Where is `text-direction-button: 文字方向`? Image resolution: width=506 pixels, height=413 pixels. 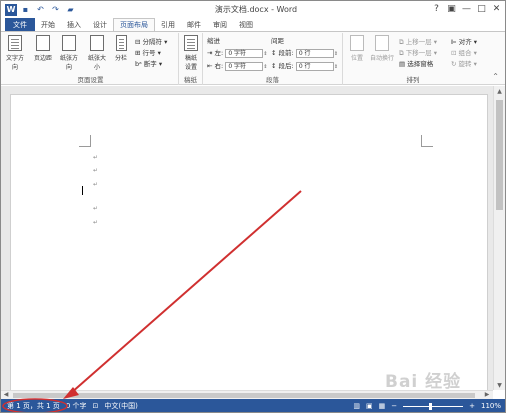 text-direction-button: 文字方向 is located at coordinates (15, 53).